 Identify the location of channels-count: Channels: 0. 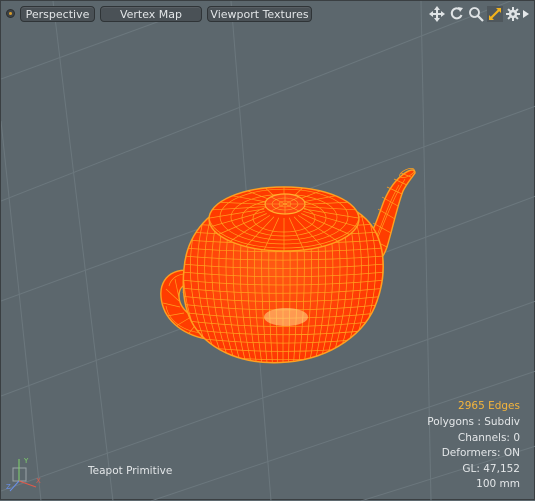
(488, 437).